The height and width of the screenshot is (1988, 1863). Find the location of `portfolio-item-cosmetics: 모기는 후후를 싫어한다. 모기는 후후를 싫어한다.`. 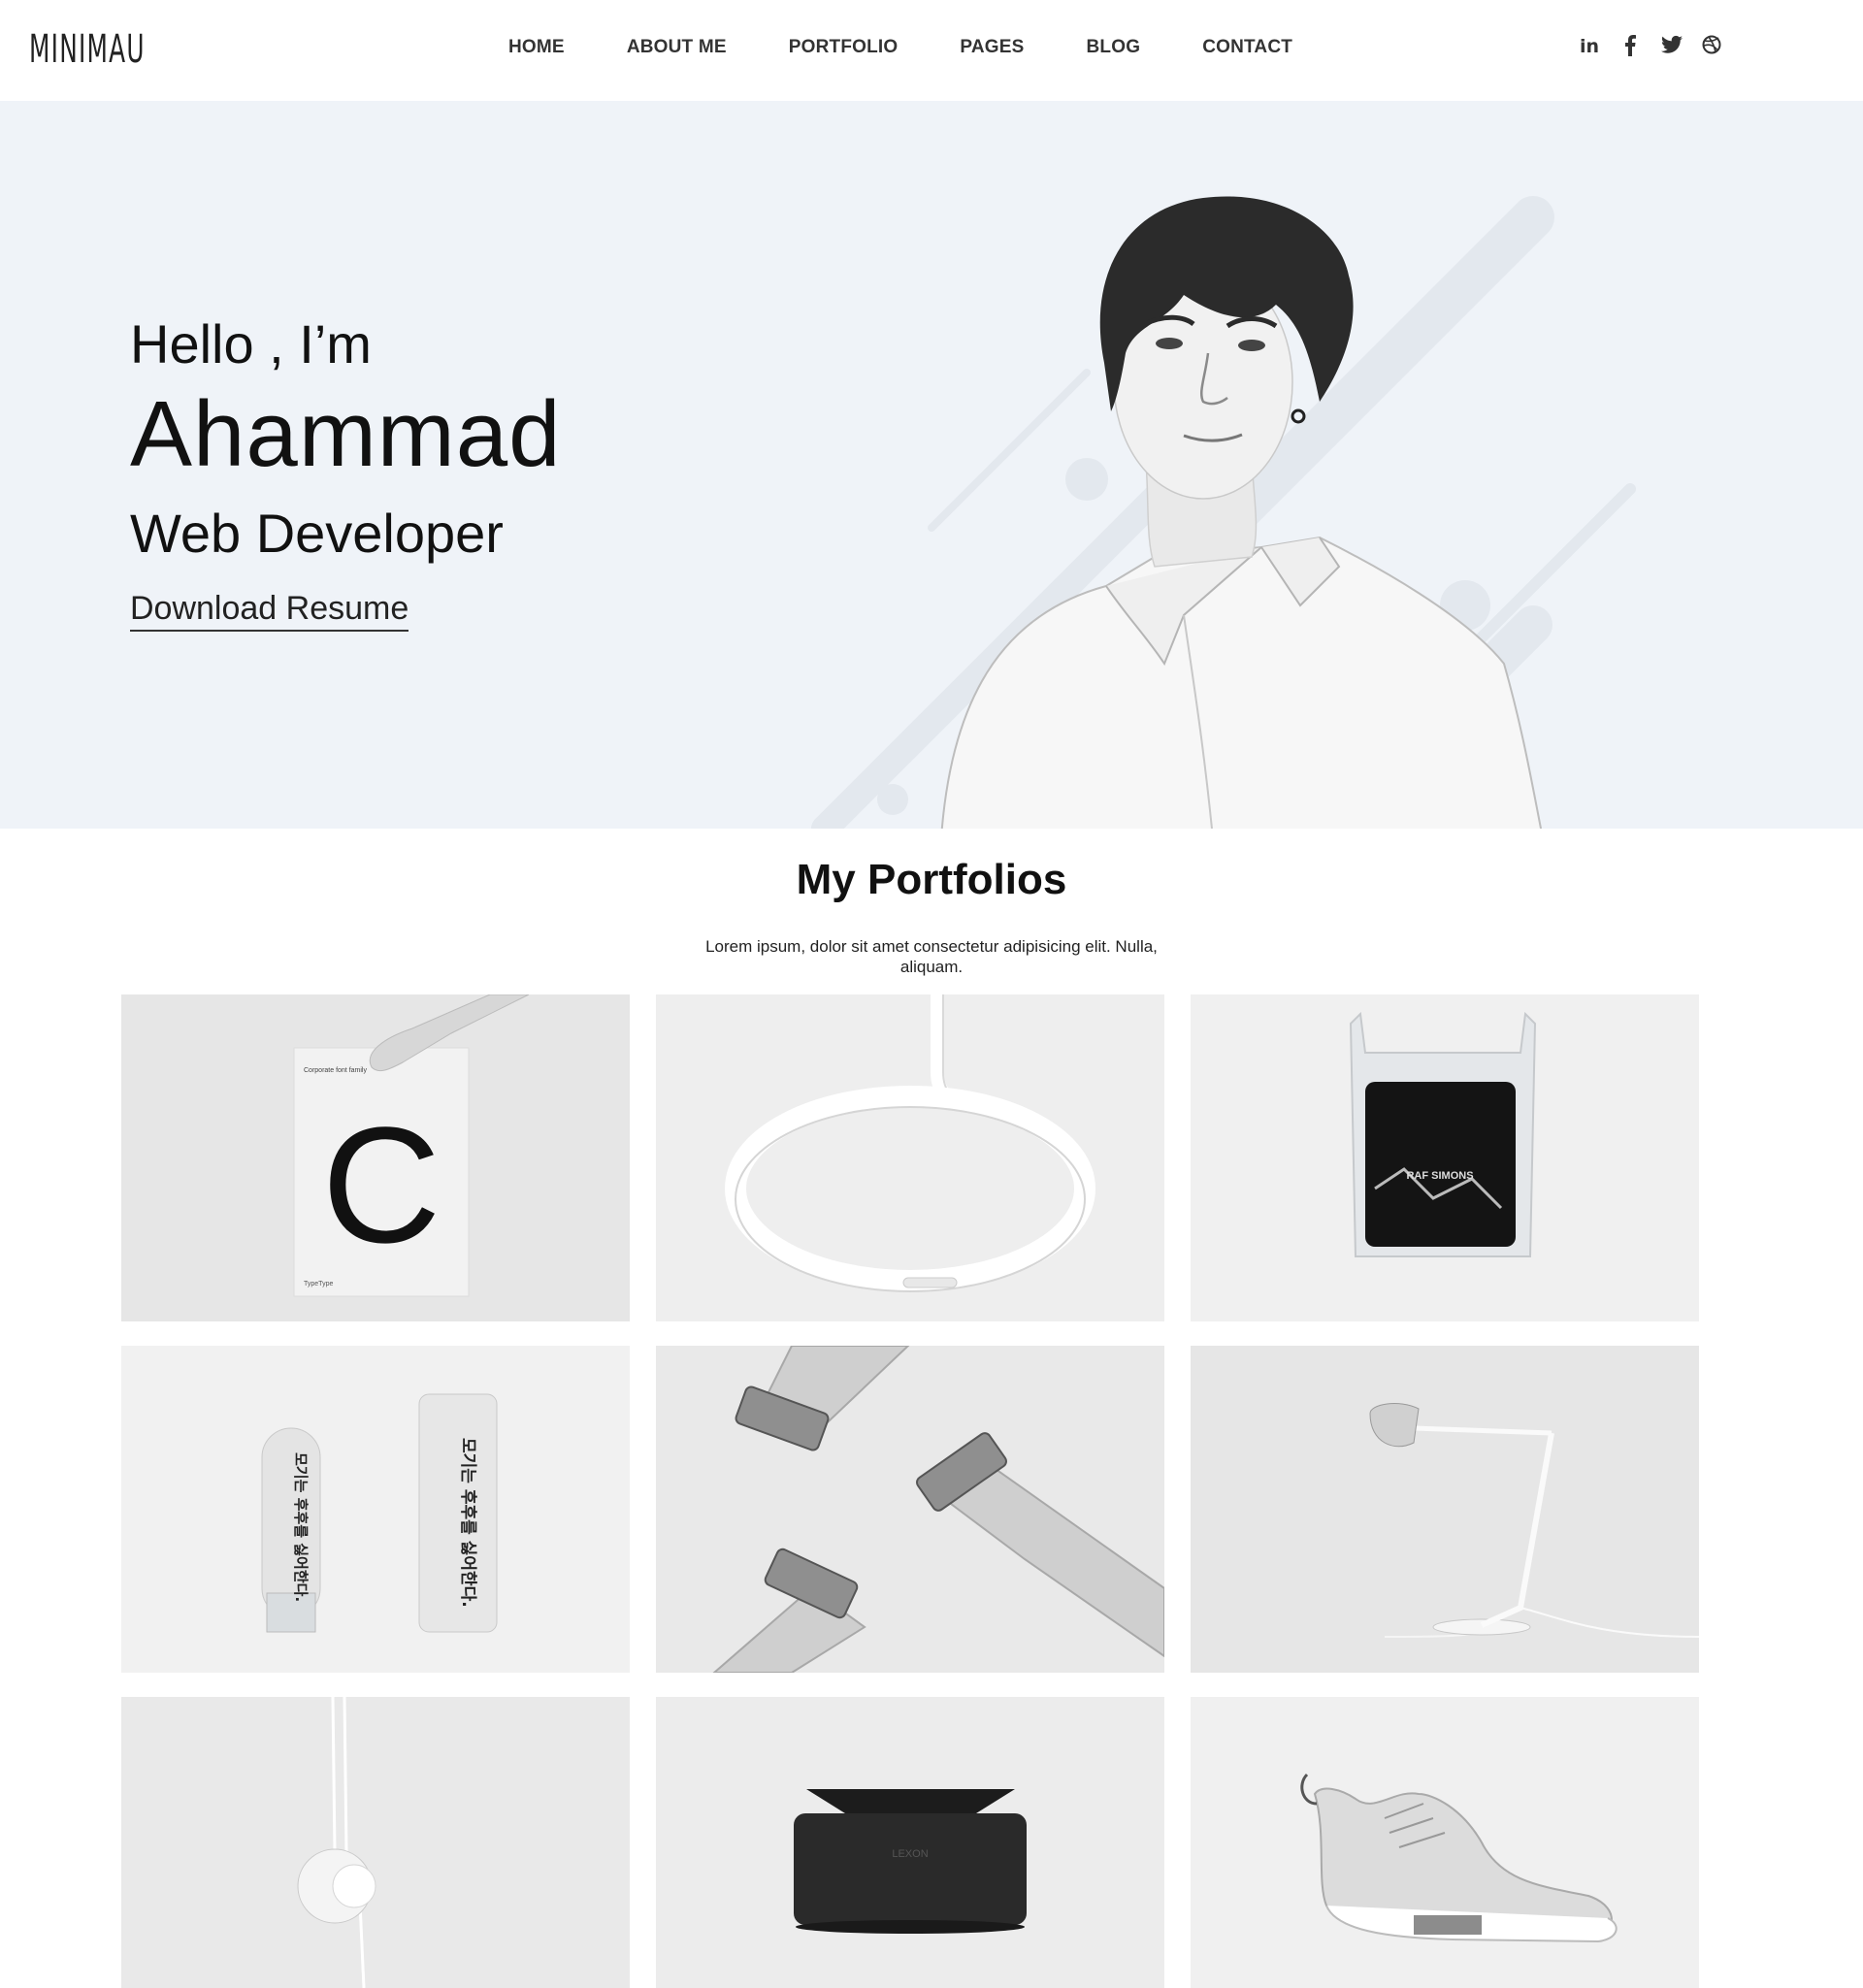

portfolio-item-cosmetics: 모기는 후후를 싫어한다. 모기는 후후를 싫어한다. is located at coordinates (375, 1509).